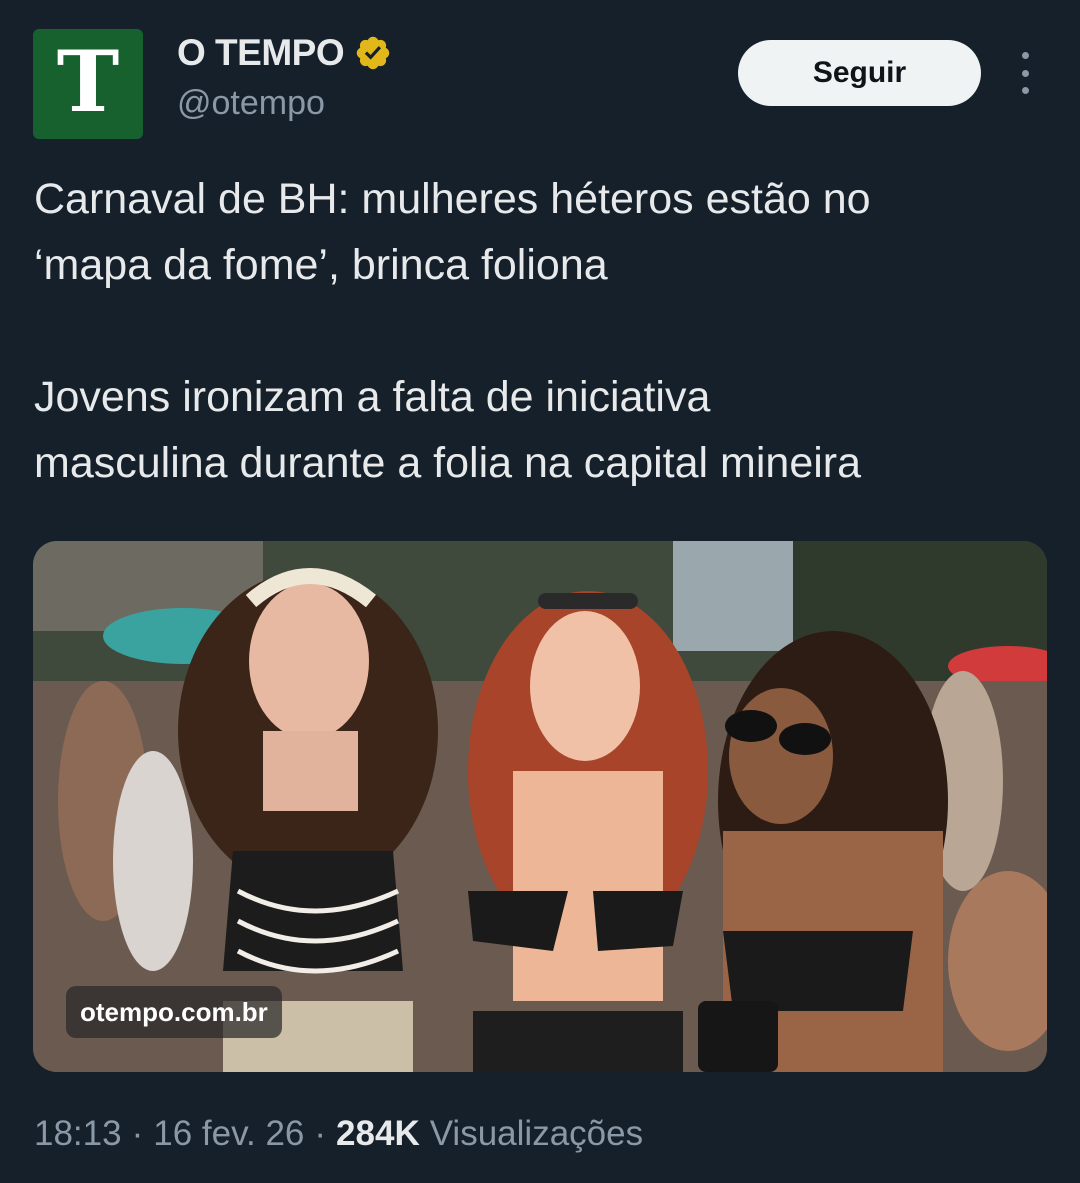 This screenshot has width=1080, height=1183. Describe the element at coordinates (378, 1133) in the screenshot. I see `views-count: 284K` at that location.